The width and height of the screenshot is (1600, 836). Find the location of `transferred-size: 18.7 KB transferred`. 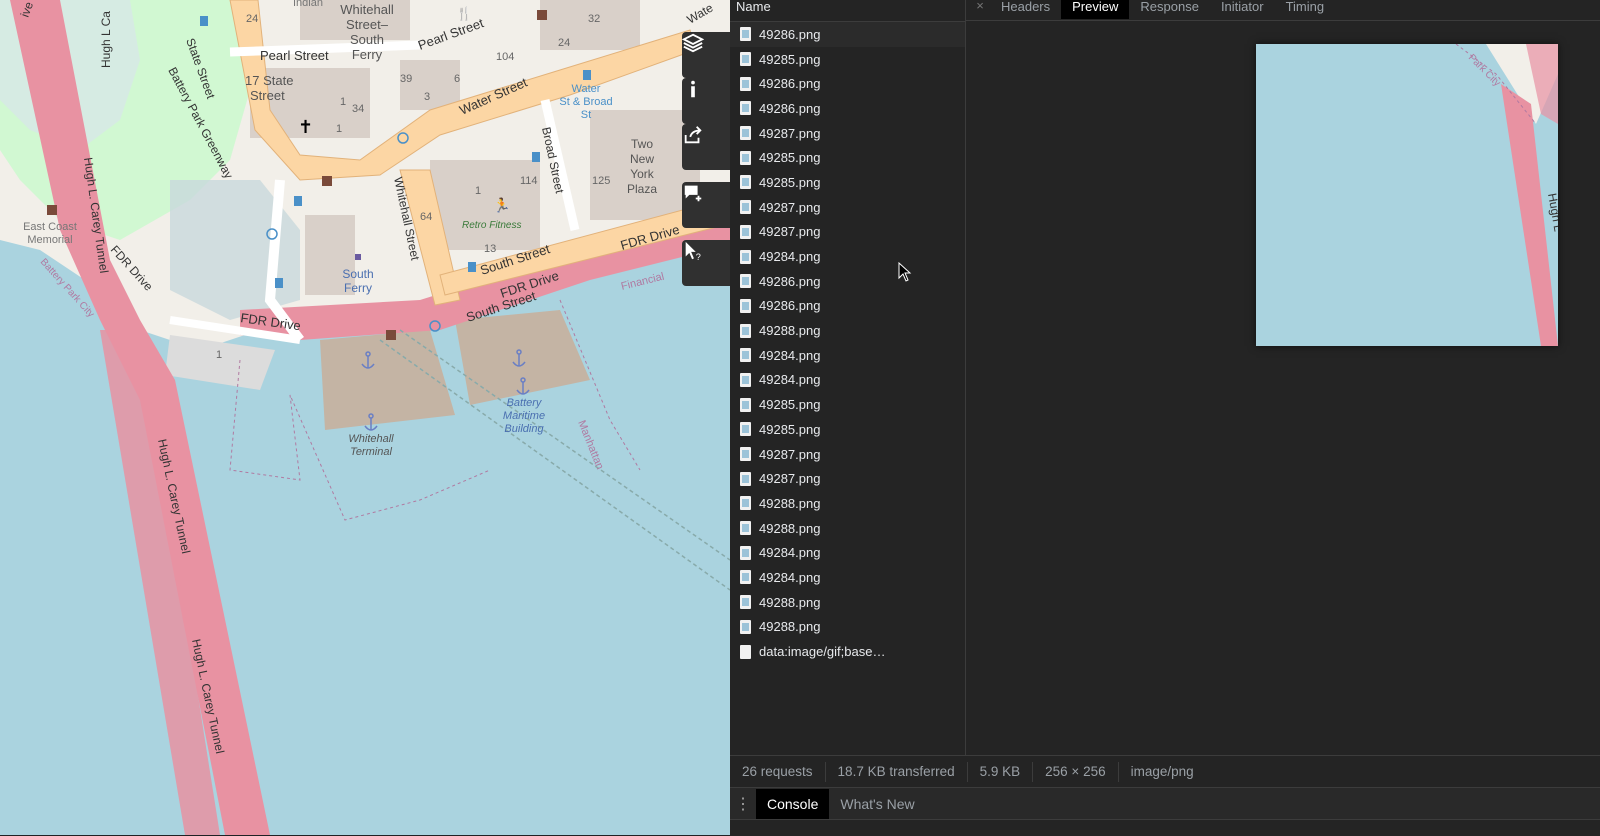

transferred-size: 18.7 KB transferred is located at coordinates (897, 771).